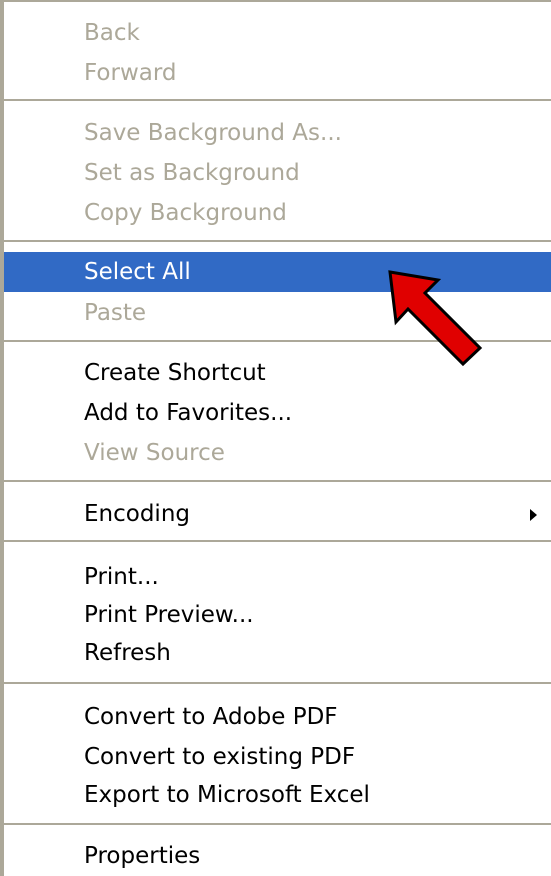 This screenshot has width=551, height=876. Describe the element at coordinates (137, 272) in the screenshot. I see `menu-item-label: Select All` at that location.